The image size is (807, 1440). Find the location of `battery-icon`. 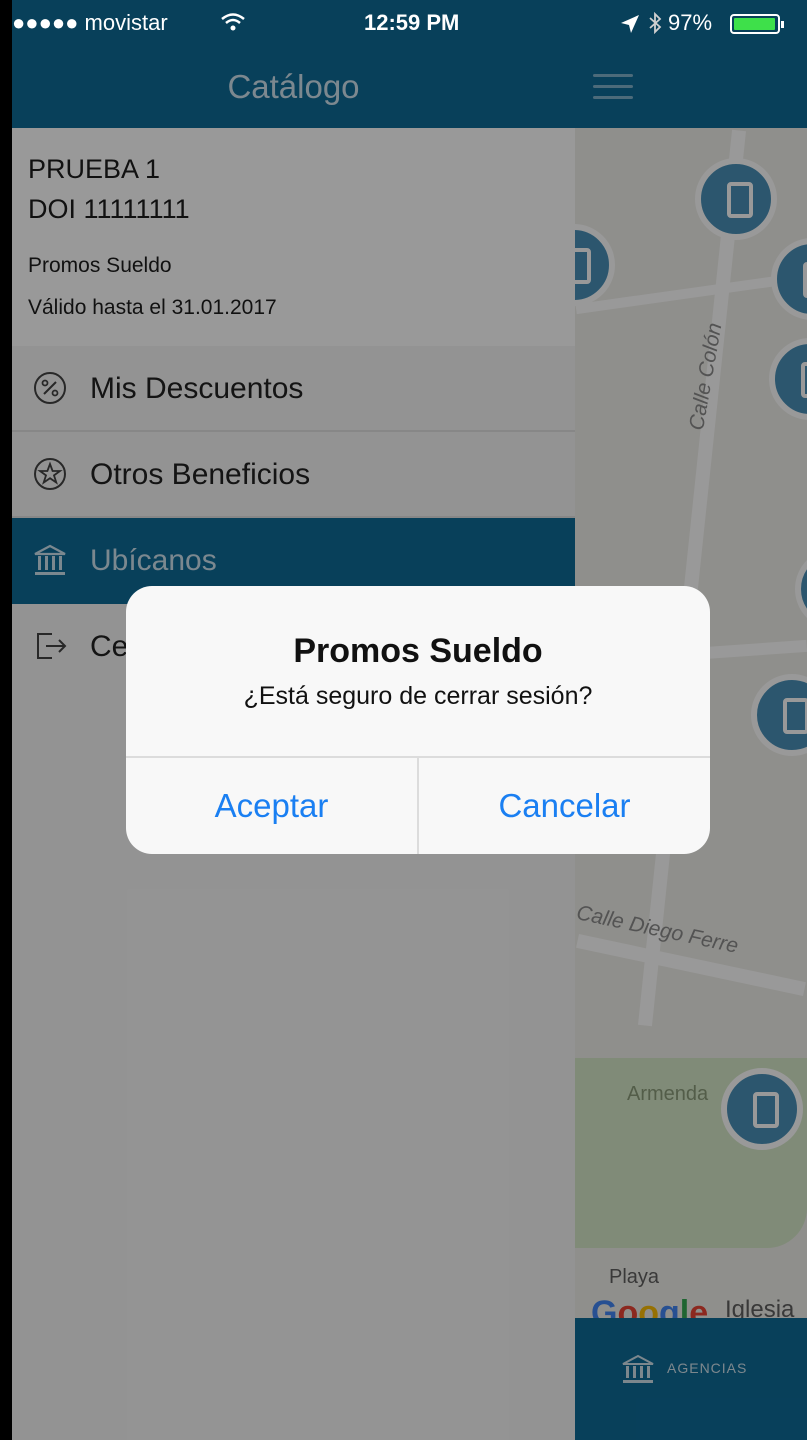

battery-icon is located at coordinates (757, 24).